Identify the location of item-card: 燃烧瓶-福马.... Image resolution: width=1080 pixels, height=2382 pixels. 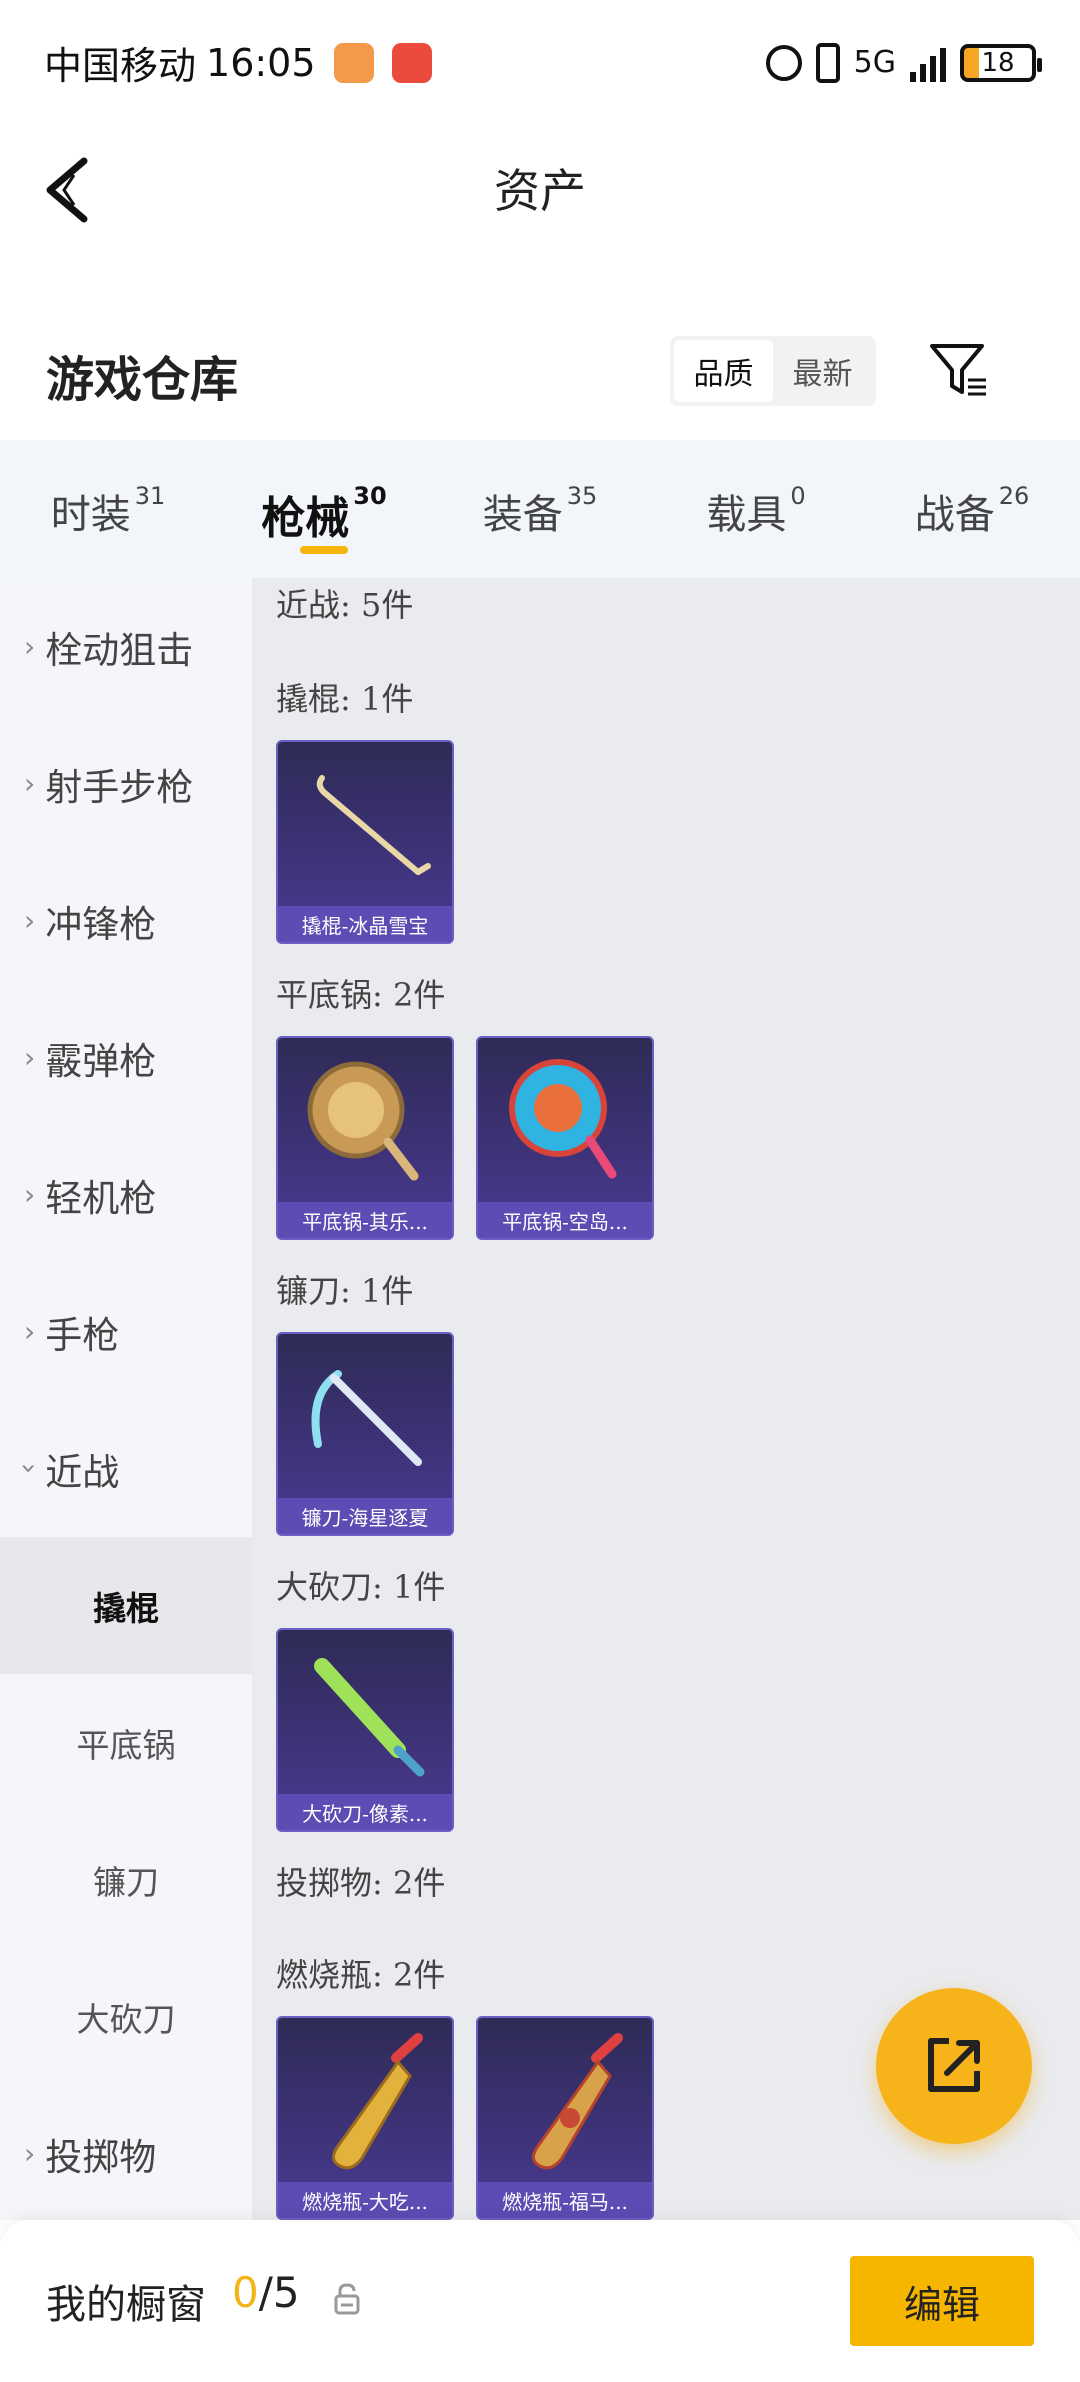
(565, 2118).